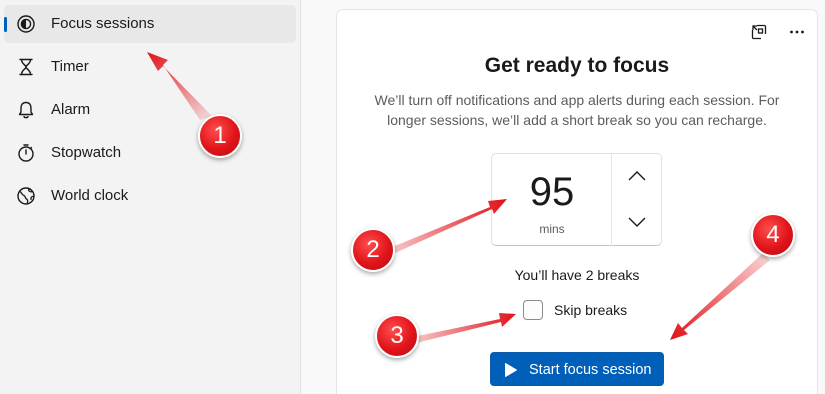 The width and height of the screenshot is (825, 394). I want to click on sidebar-item-focus-sessions: Focus sessions, so click(150, 24).